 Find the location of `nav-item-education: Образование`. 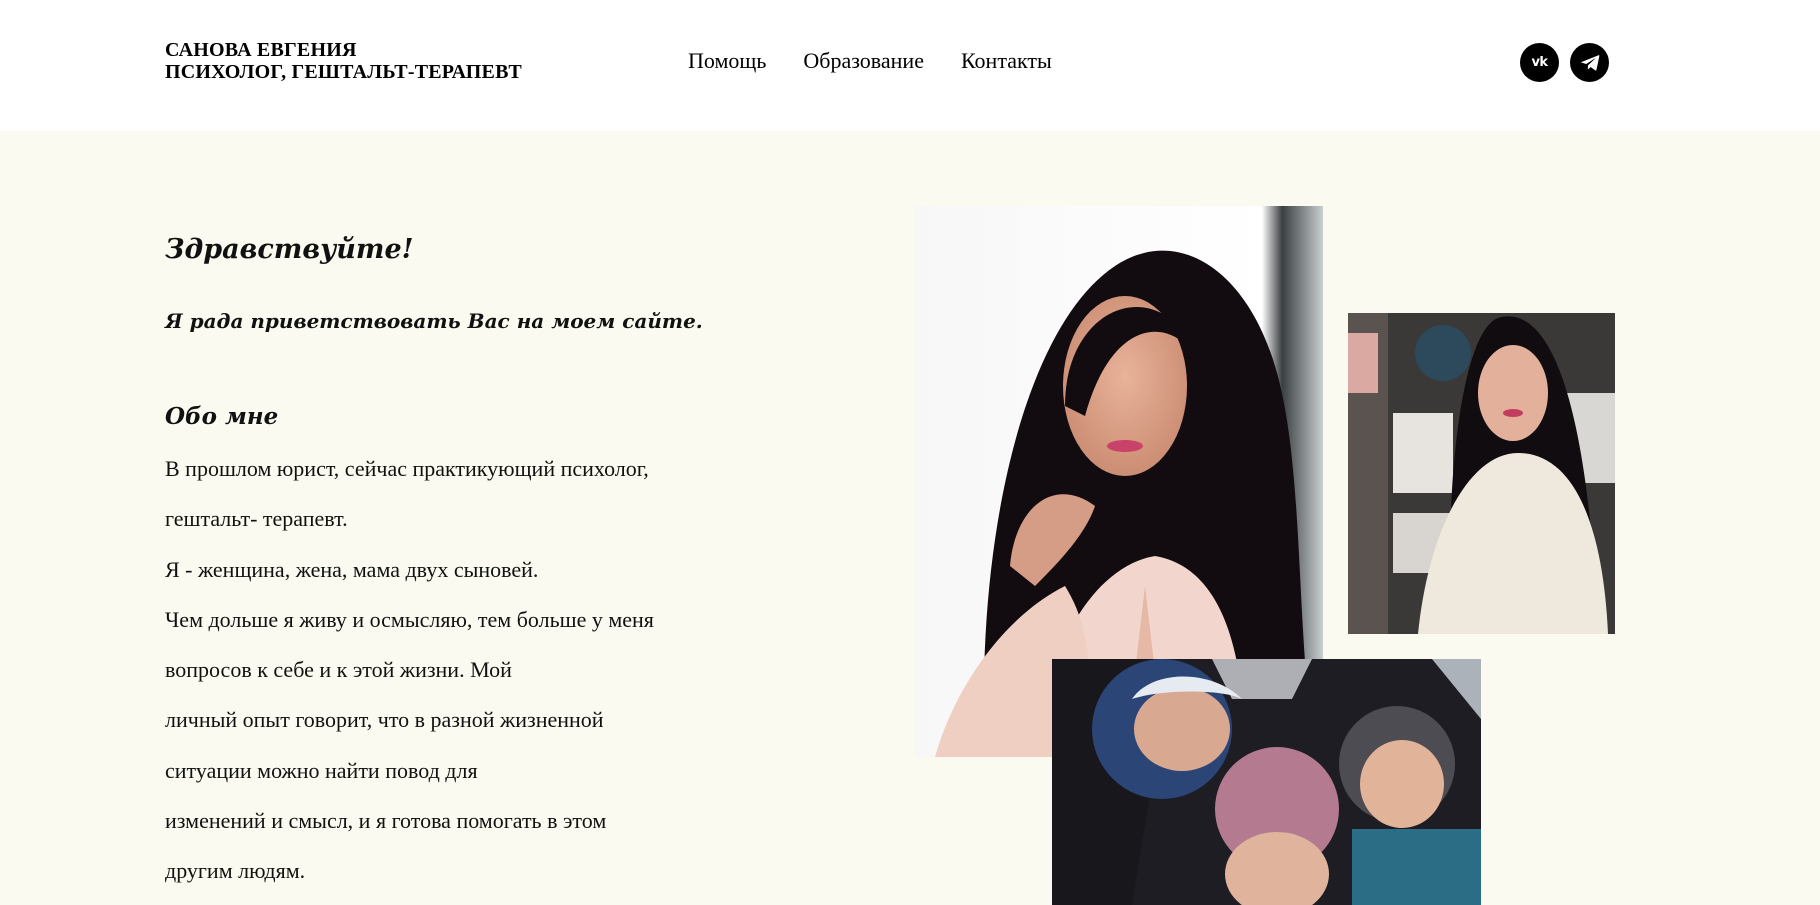

nav-item-education: Образование is located at coordinates (863, 61).